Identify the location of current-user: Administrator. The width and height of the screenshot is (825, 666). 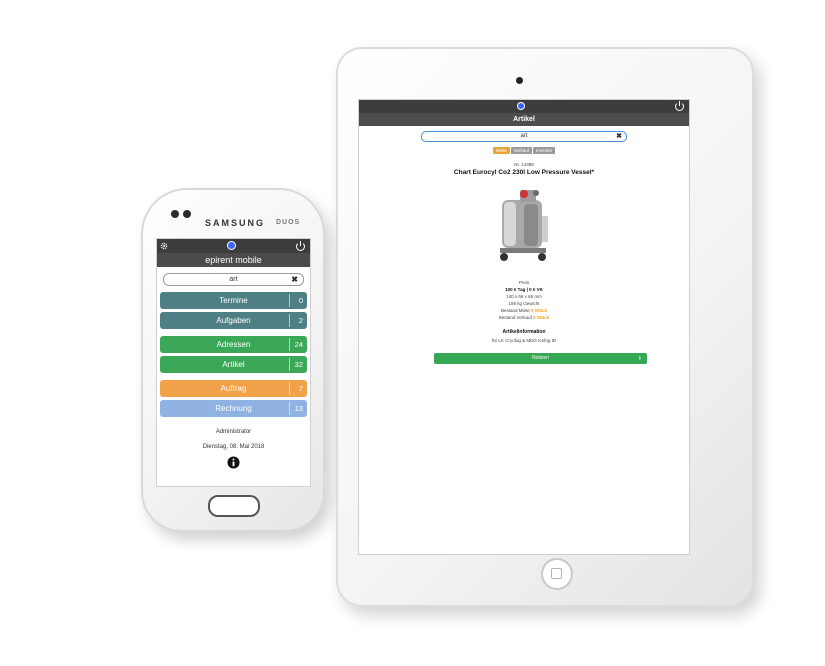
(233, 432).